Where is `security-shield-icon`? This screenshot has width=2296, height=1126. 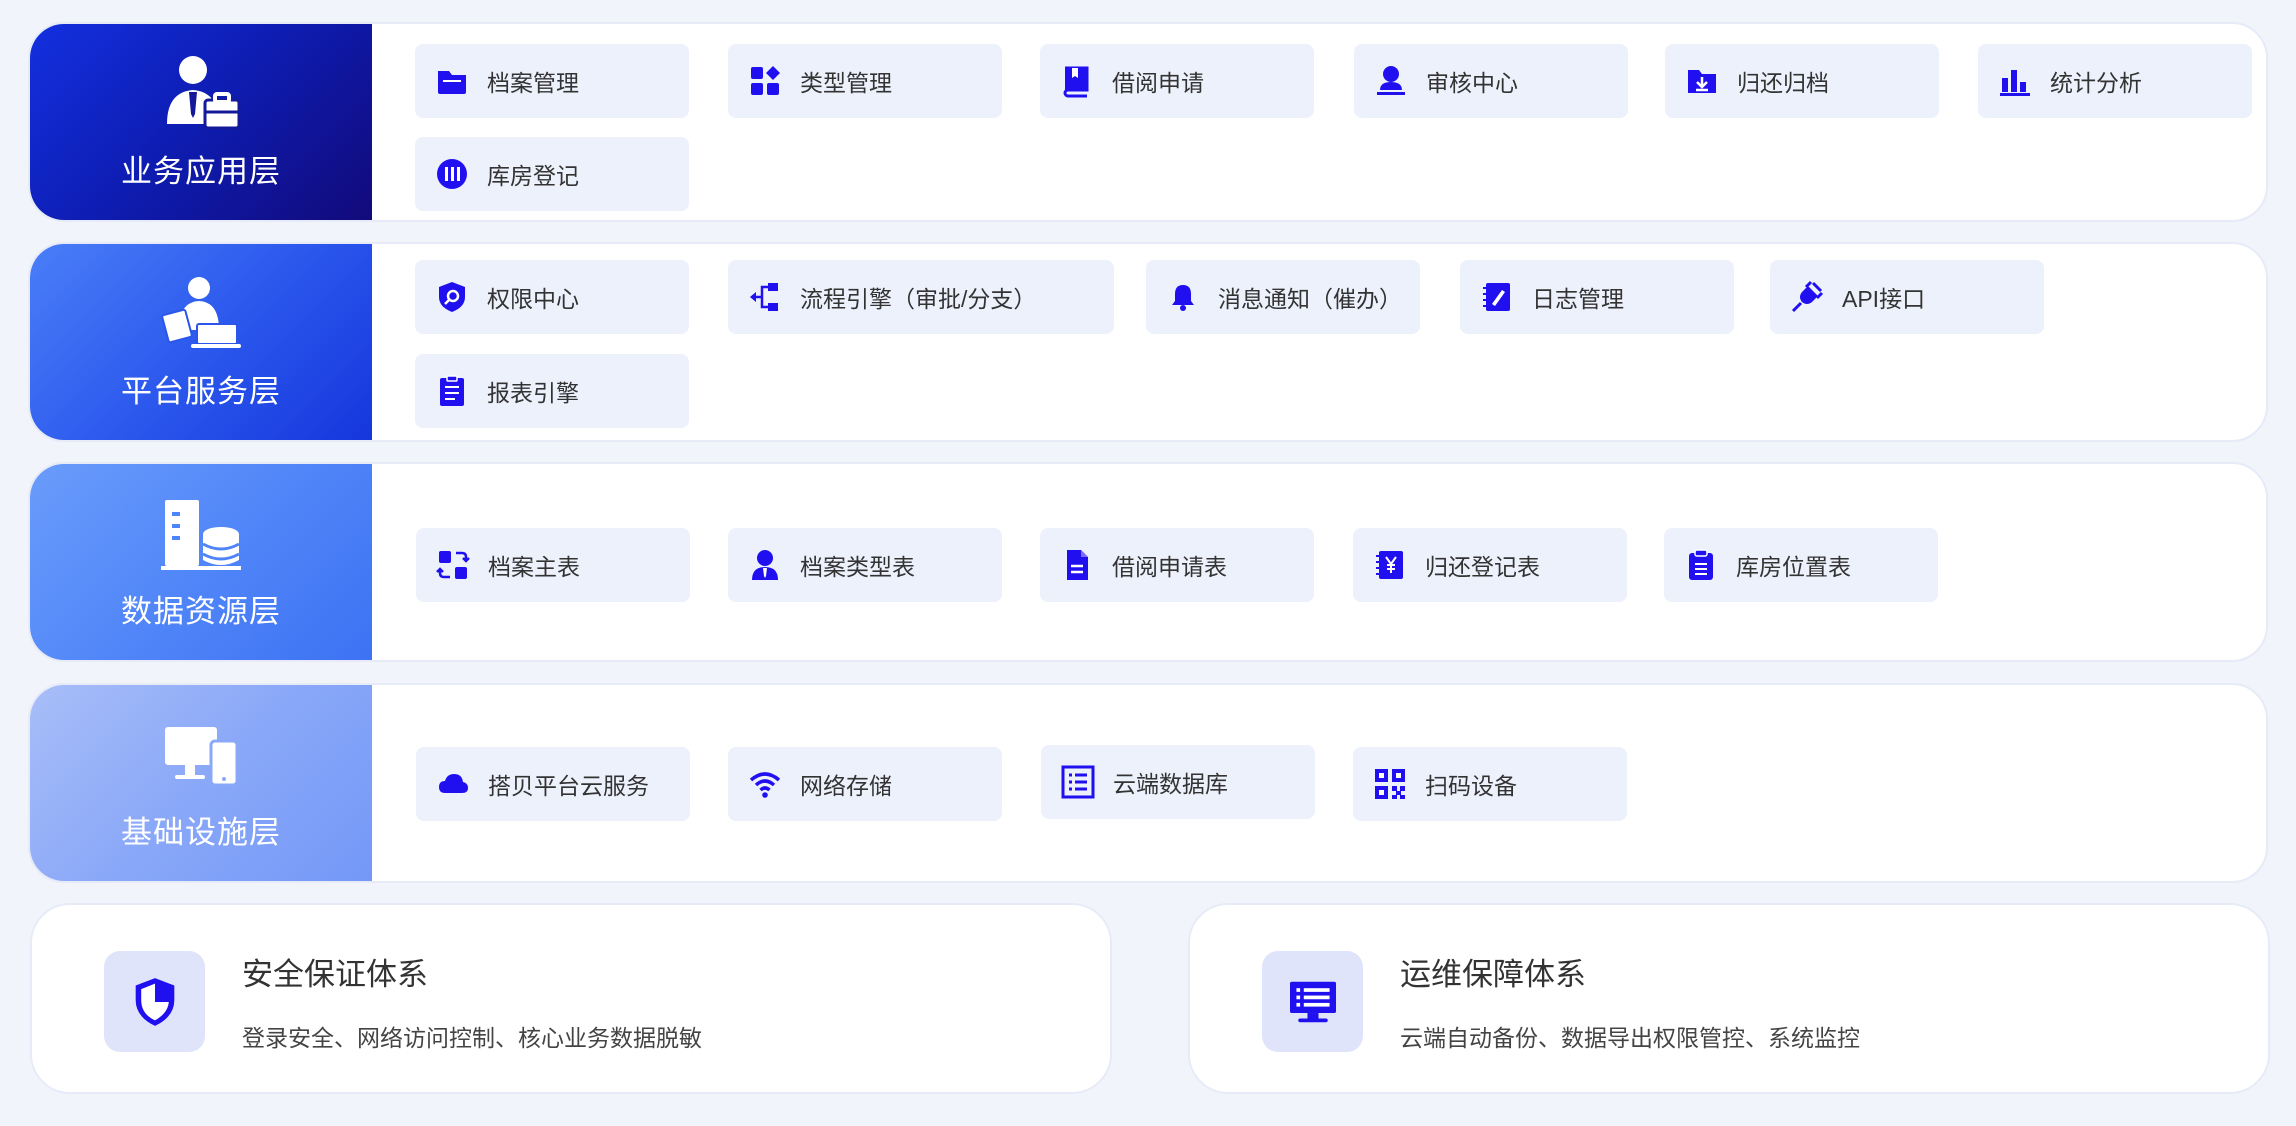 security-shield-icon is located at coordinates (154, 1001).